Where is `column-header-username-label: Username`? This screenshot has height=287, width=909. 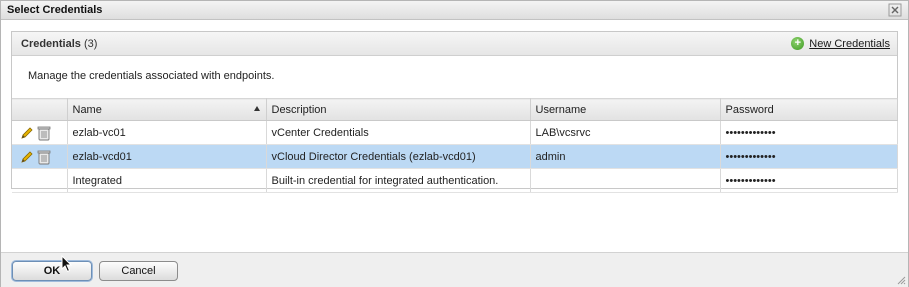
column-header-username-label: Username is located at coordinates (561, 109).